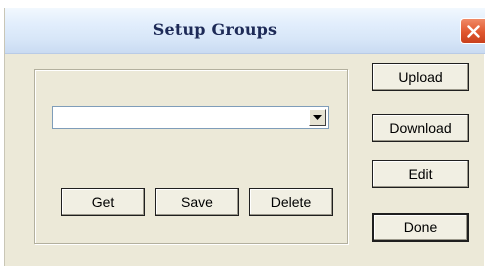 This screenshot has width=485, height=266. I want to click on window-title: Setup Groups, so click(215, 29).